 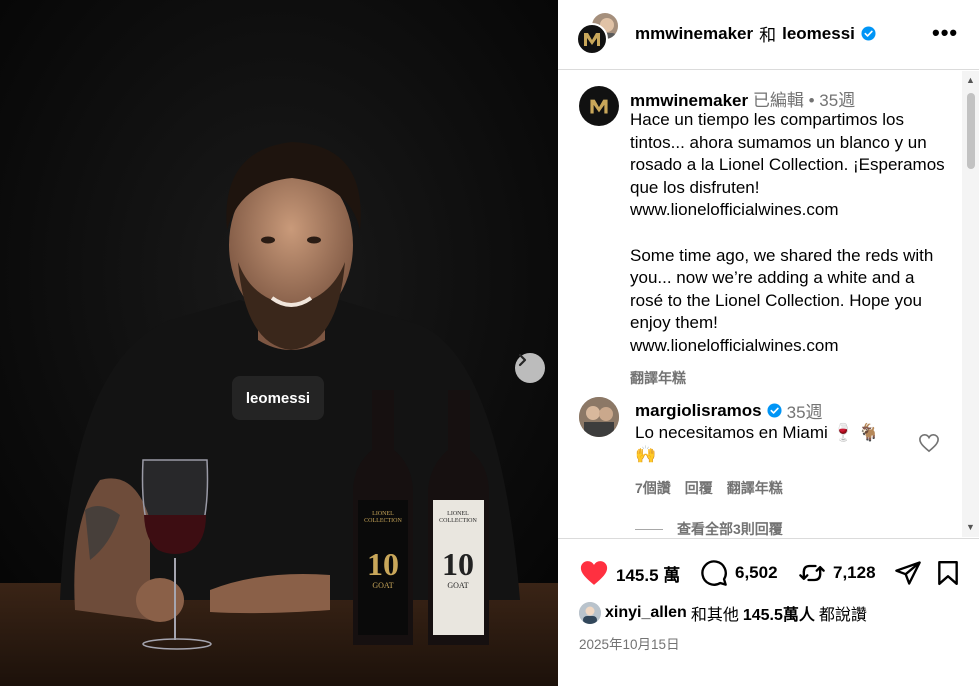 I want to click on scrollbar: ▲ ▼, so click(x=970, y=304).